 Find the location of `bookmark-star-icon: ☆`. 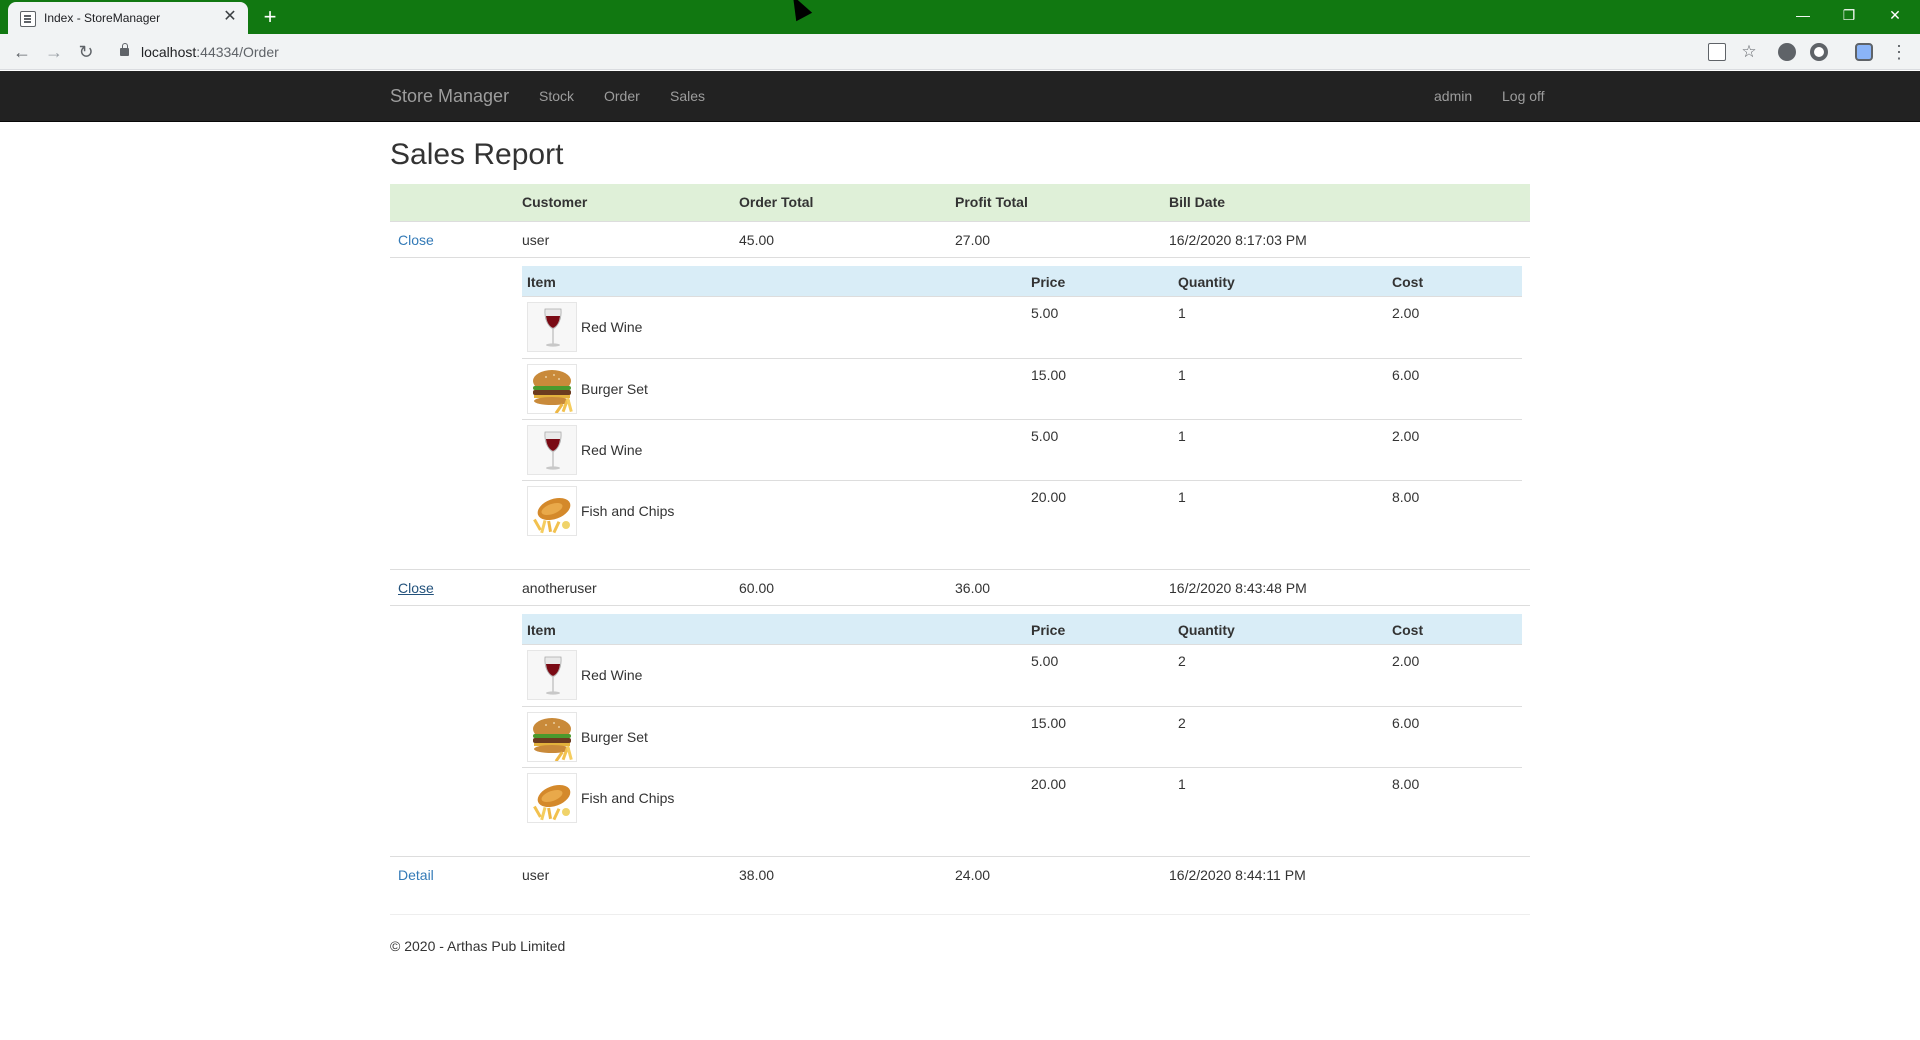

bookmark-star-icon: ☆ is located at coordinates (1749, 52).